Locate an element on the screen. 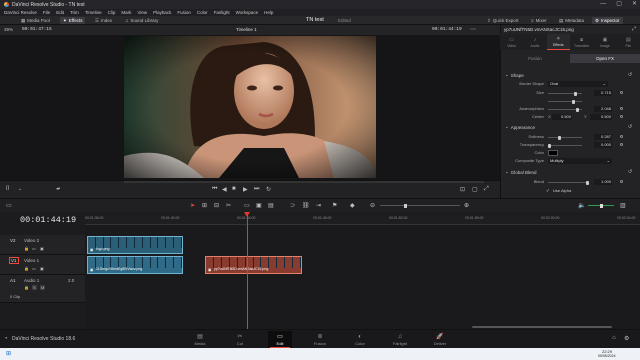  transparency-keyframe-icon is located at coordinates (621, 144).